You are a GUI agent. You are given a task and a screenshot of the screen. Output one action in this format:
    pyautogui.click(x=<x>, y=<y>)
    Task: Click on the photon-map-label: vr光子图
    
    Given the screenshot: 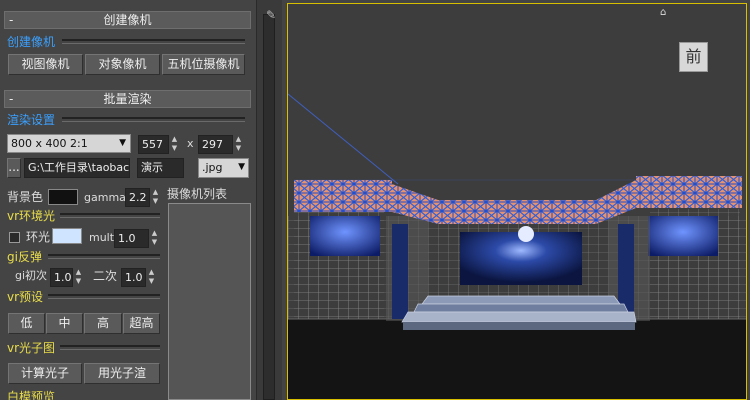 What is the action you would take?
    pyautogui.click(x=31, y=348)
    